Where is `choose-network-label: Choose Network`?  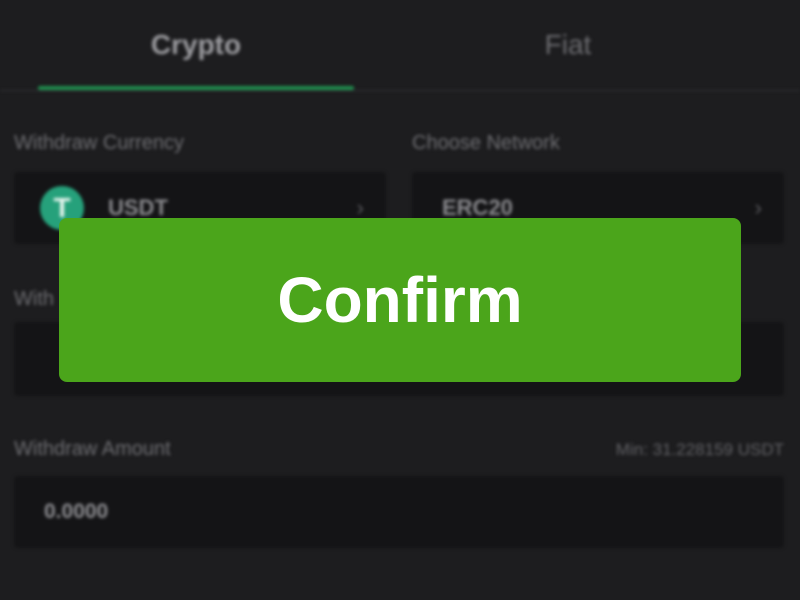
choose-network-label: Choose Network is located at coordinates (486, 143).